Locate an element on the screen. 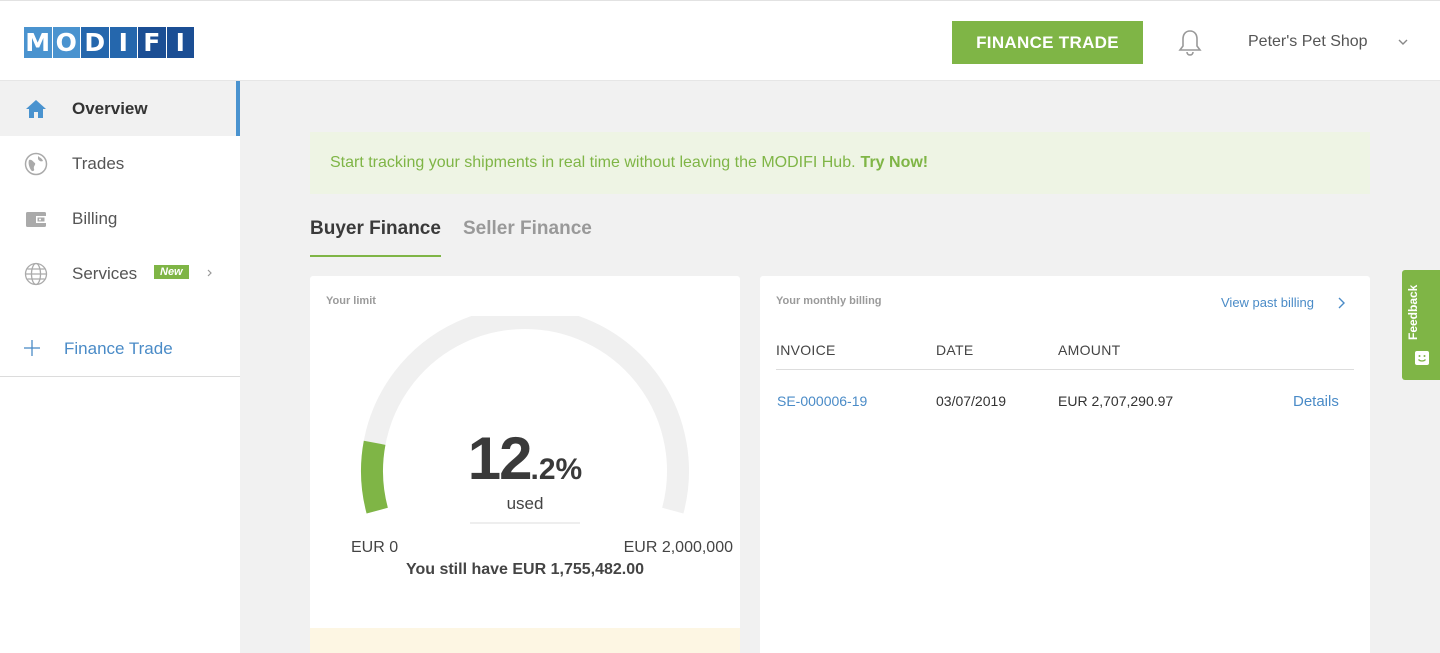 This screenshot has height=653, width=1440. remaining-limit: You still have EUR 1,755,482.00 is located at coordinates (525, 569).